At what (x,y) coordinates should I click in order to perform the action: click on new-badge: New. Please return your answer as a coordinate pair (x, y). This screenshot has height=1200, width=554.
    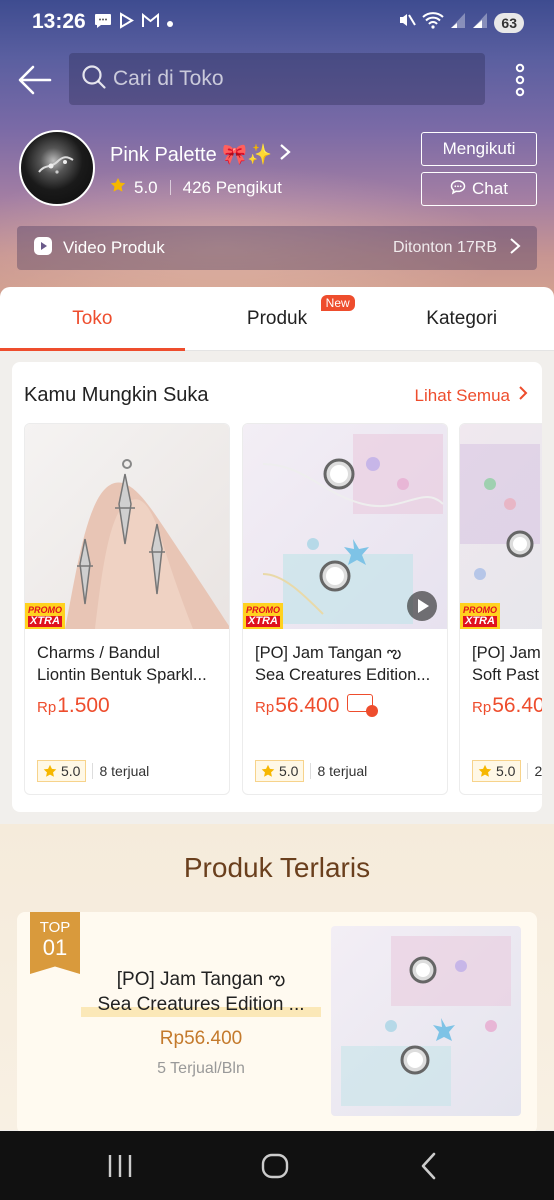
    Looking at the image, I should click on (337, 303).